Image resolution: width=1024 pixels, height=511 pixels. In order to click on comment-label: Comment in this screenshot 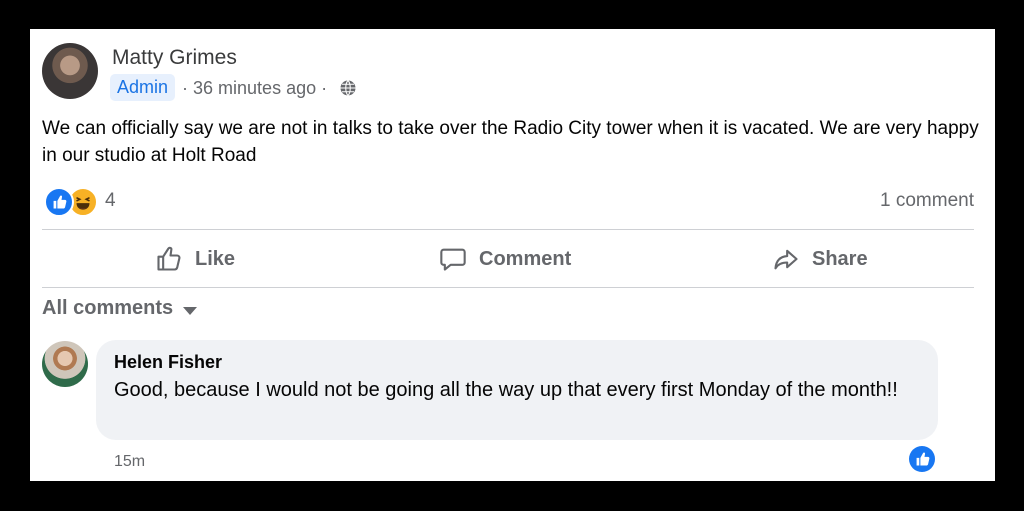, I will do `click(525, 258)`.